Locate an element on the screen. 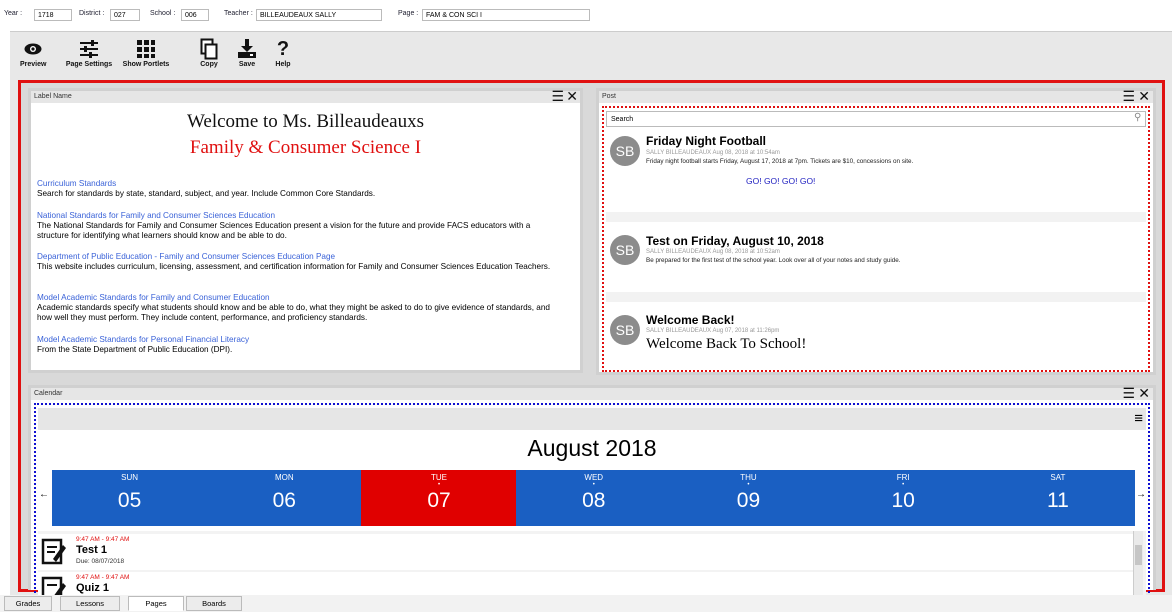 The image size is (1172, 612). event-scrollbar is located at coordinates (1138, 563).